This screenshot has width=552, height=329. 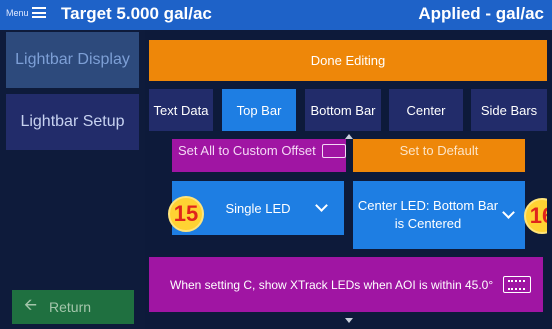 I want to click on tab-side-bars: Side Bars, so click(x=509, y=110).